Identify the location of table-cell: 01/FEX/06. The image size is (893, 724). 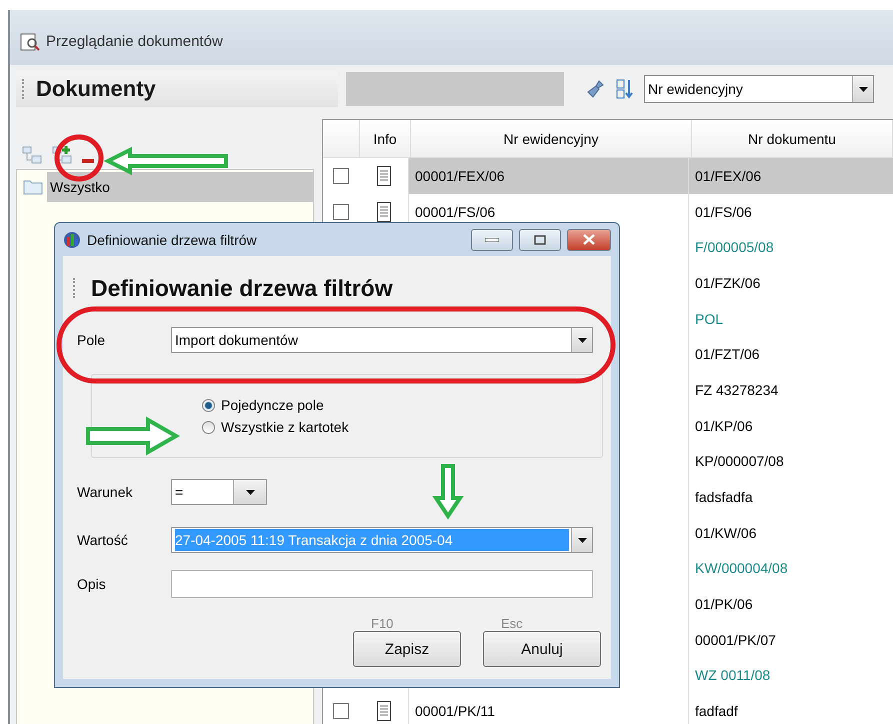
(728, 176).